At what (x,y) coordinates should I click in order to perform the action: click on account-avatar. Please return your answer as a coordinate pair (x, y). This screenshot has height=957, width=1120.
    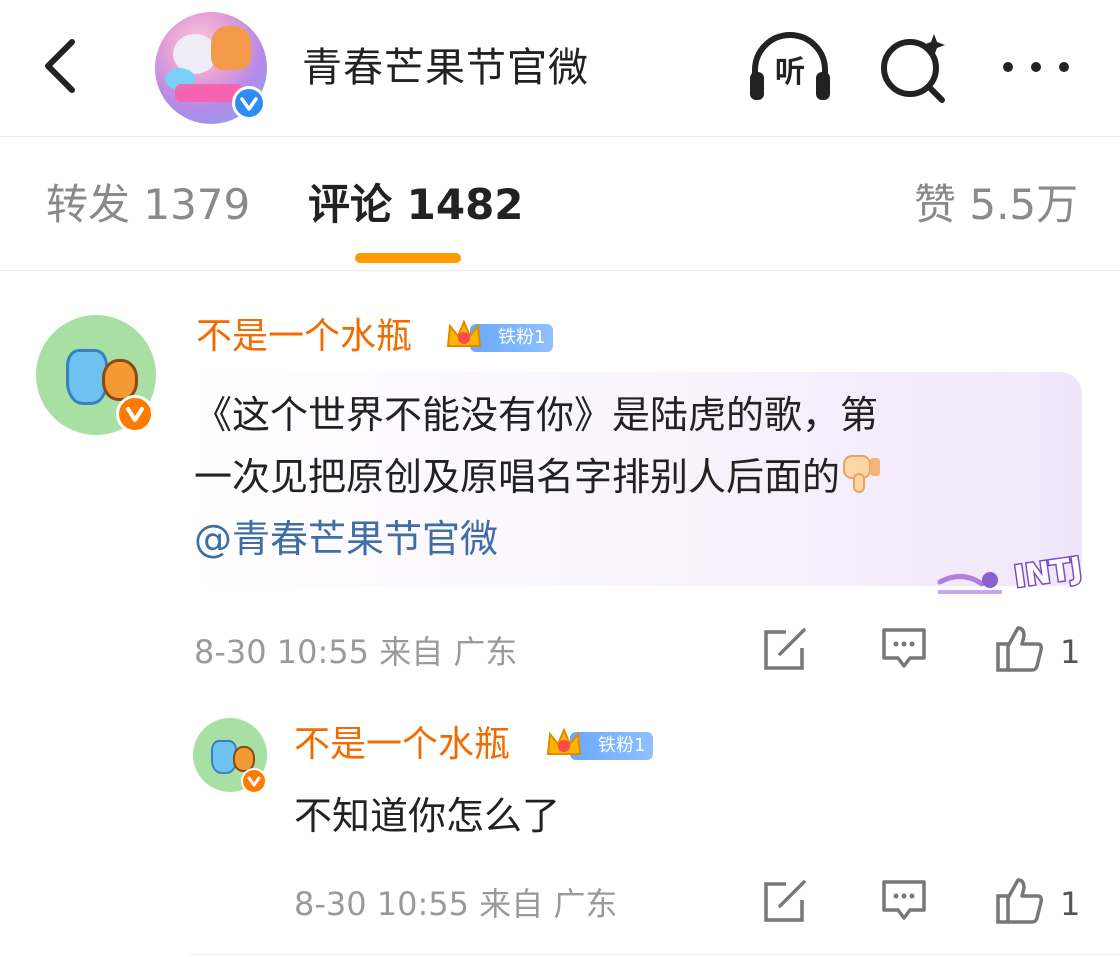
    Looking at the image, I should click on (211, 68).